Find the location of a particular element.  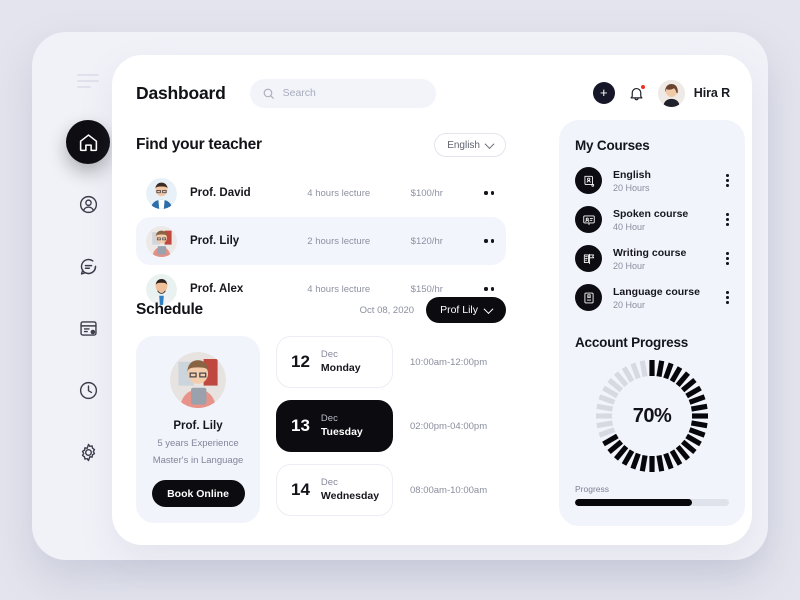

home-icon is located at coordinates (88, 142).